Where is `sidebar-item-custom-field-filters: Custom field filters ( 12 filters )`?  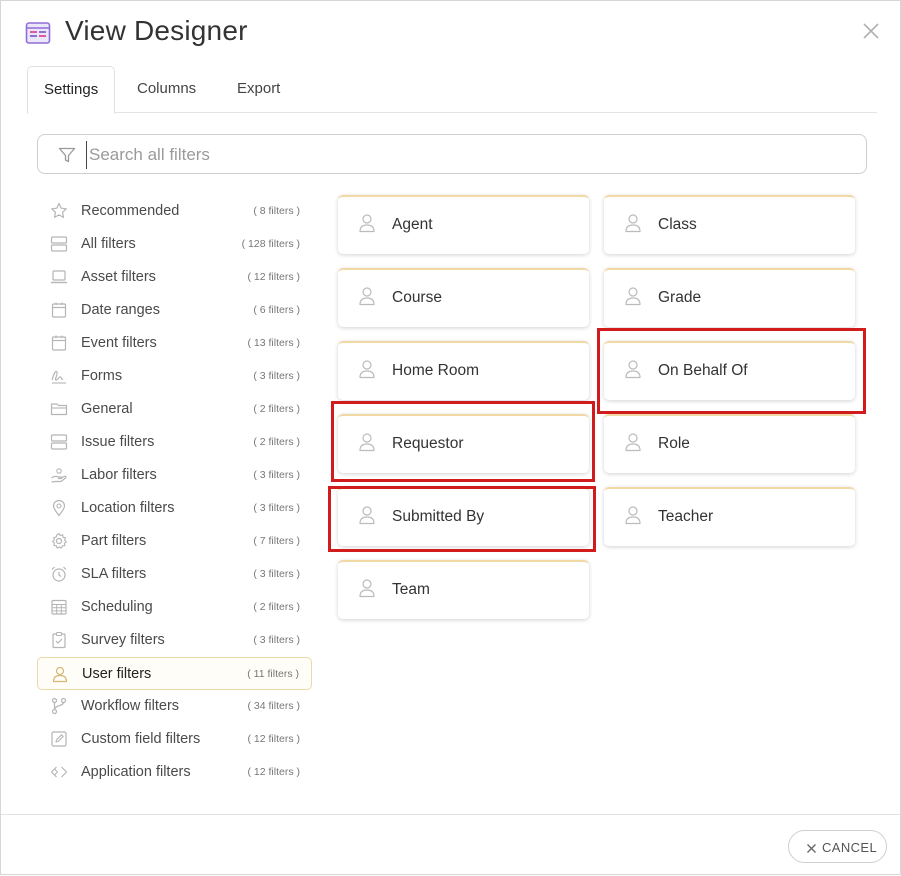
sidebar-item-custom-field-filters: Custom field filters ( 12 filters ) is located at coordinates (174, 739).